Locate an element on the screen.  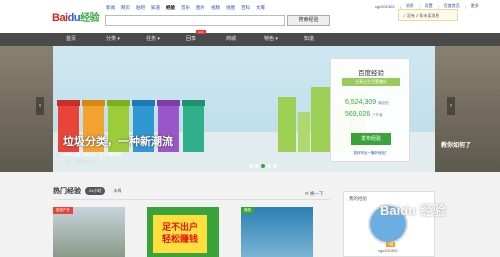
next-slide-title: 教你如何了 is located at coordinates (456, 146).